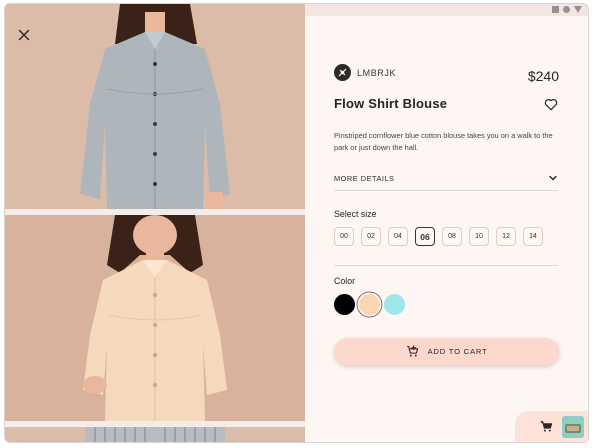 The image size is (595, 448). I want to click on favorite-button, so click(551, 104).